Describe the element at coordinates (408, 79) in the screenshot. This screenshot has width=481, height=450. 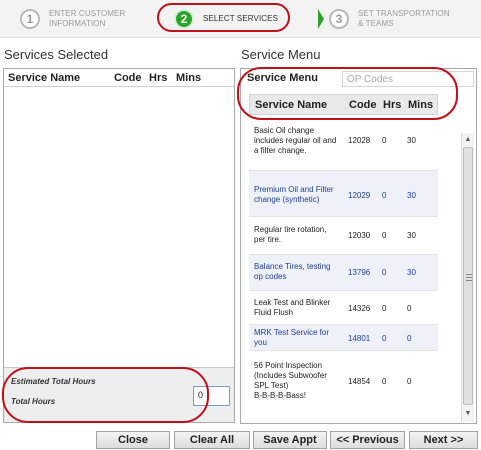
I see `op-code-search-input` at that location.